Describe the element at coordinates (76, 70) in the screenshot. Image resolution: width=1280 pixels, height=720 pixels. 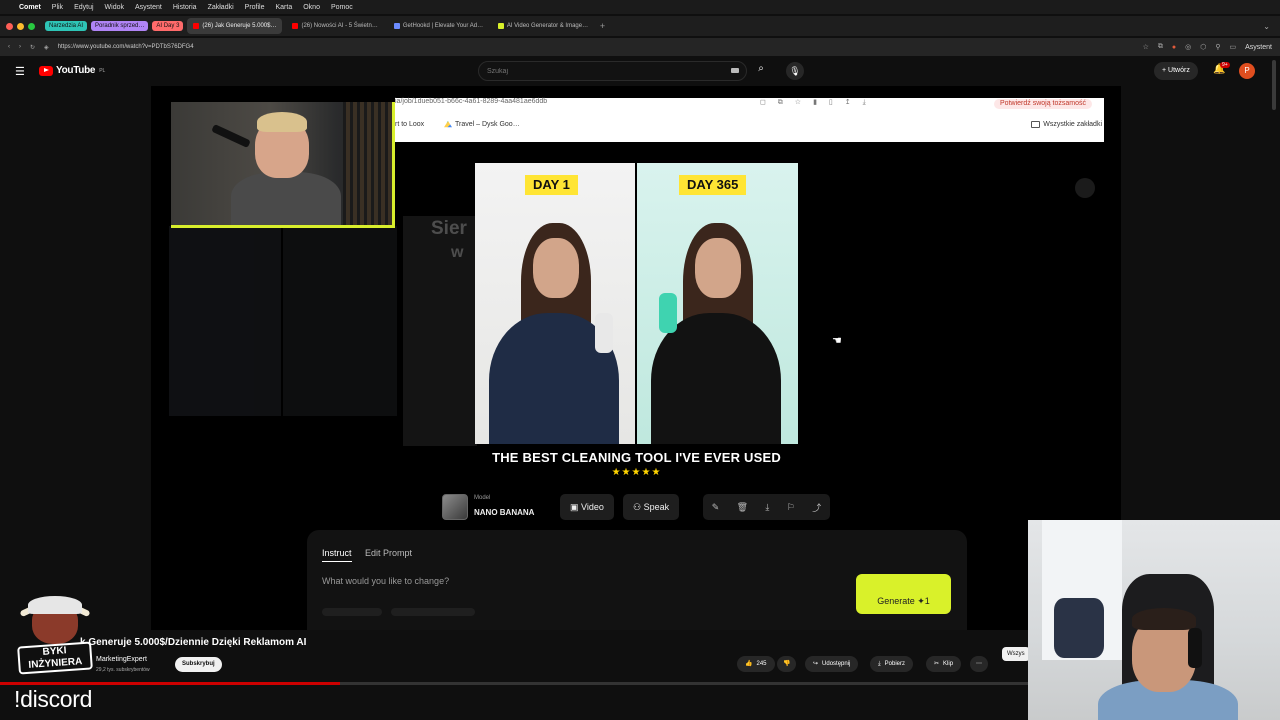
I see `youtube-wordmark: YouTube` at that location.